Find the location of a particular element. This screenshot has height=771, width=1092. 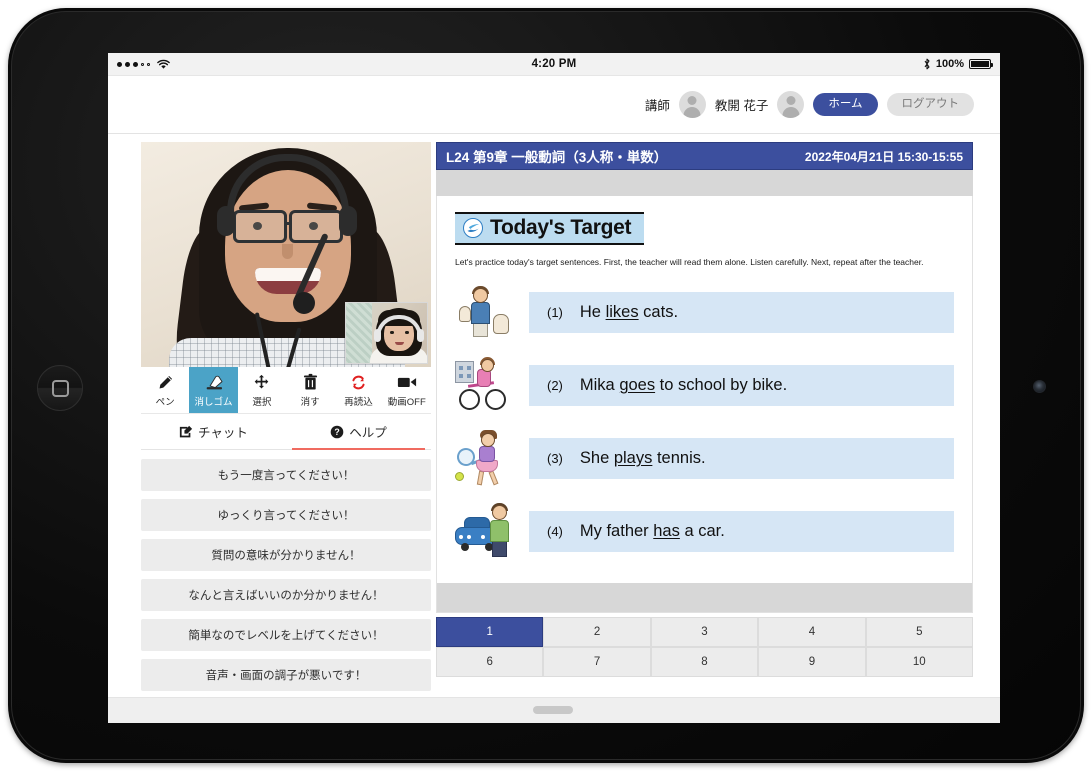

teacher-microphone is located at coordinates (304, 303).